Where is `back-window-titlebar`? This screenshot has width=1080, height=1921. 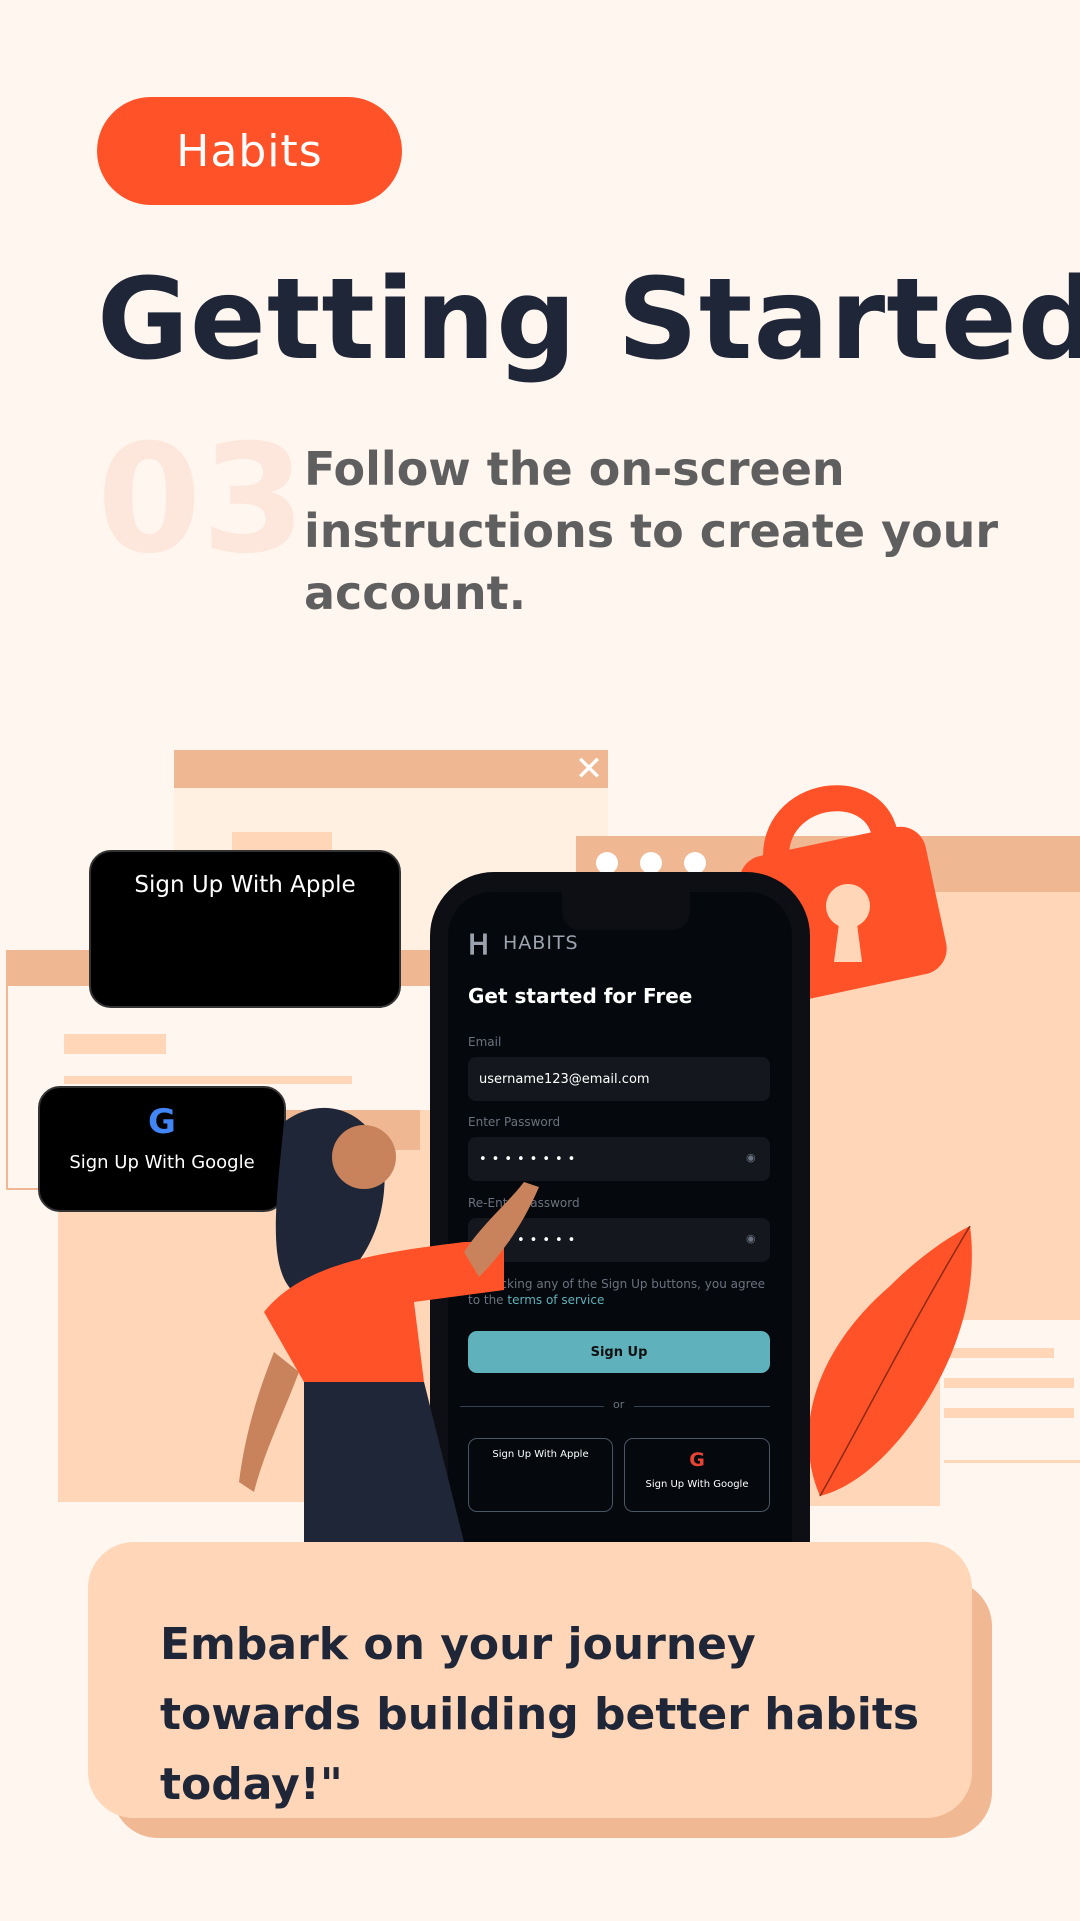 back-window-titlebar is located at coordinates (391, 769).